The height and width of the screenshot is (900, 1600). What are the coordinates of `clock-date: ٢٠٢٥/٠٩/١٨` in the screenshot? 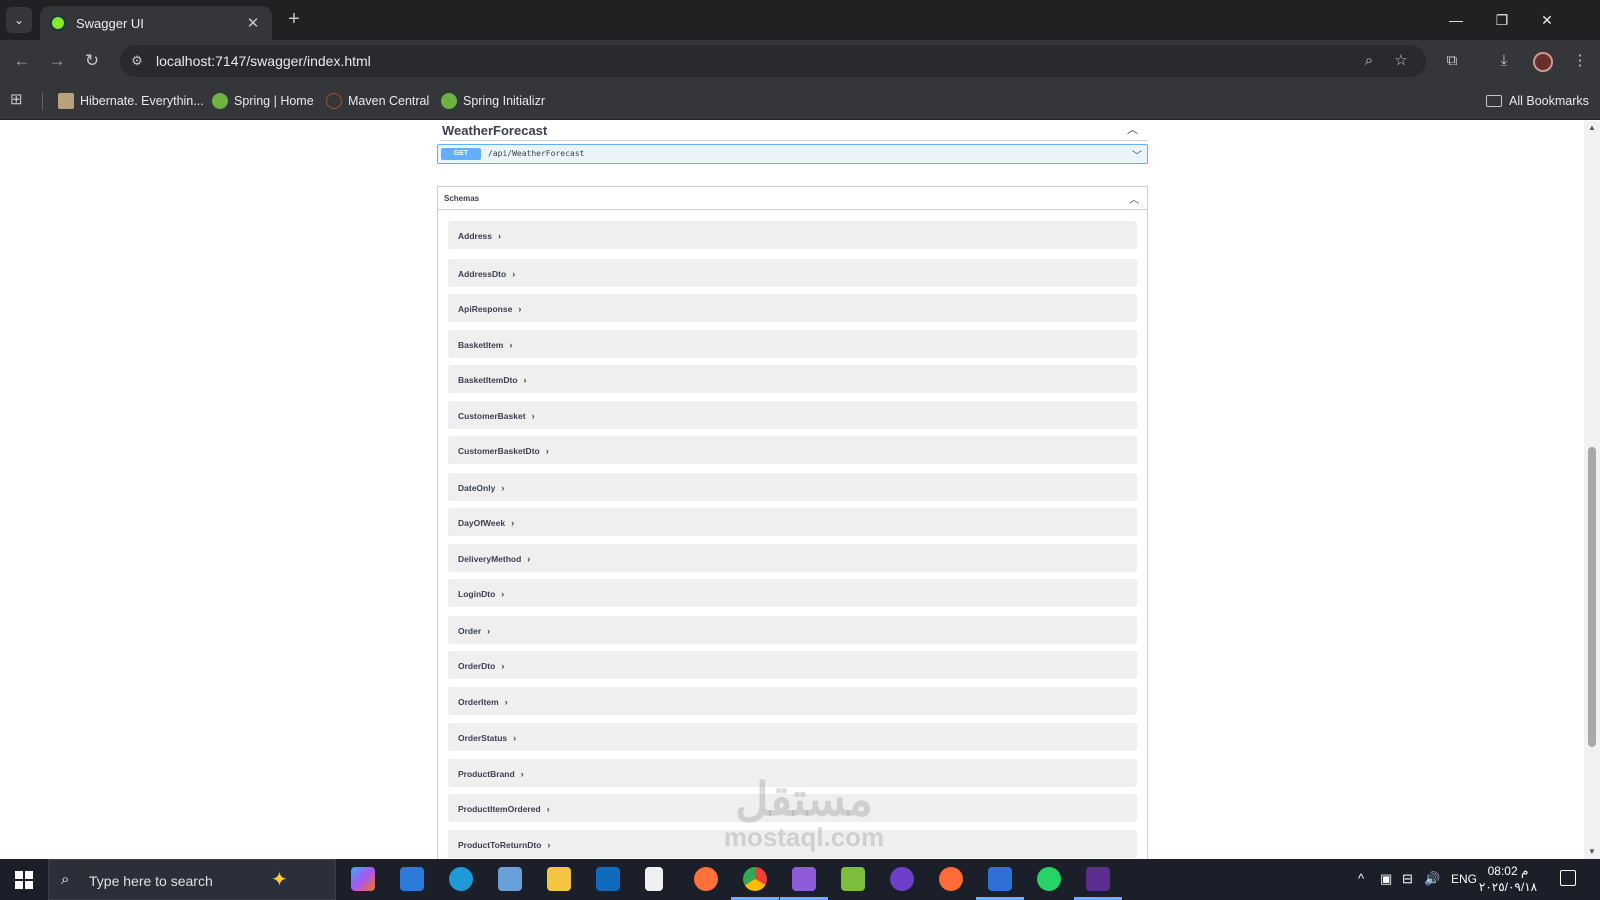 It's located at (1508, 887).